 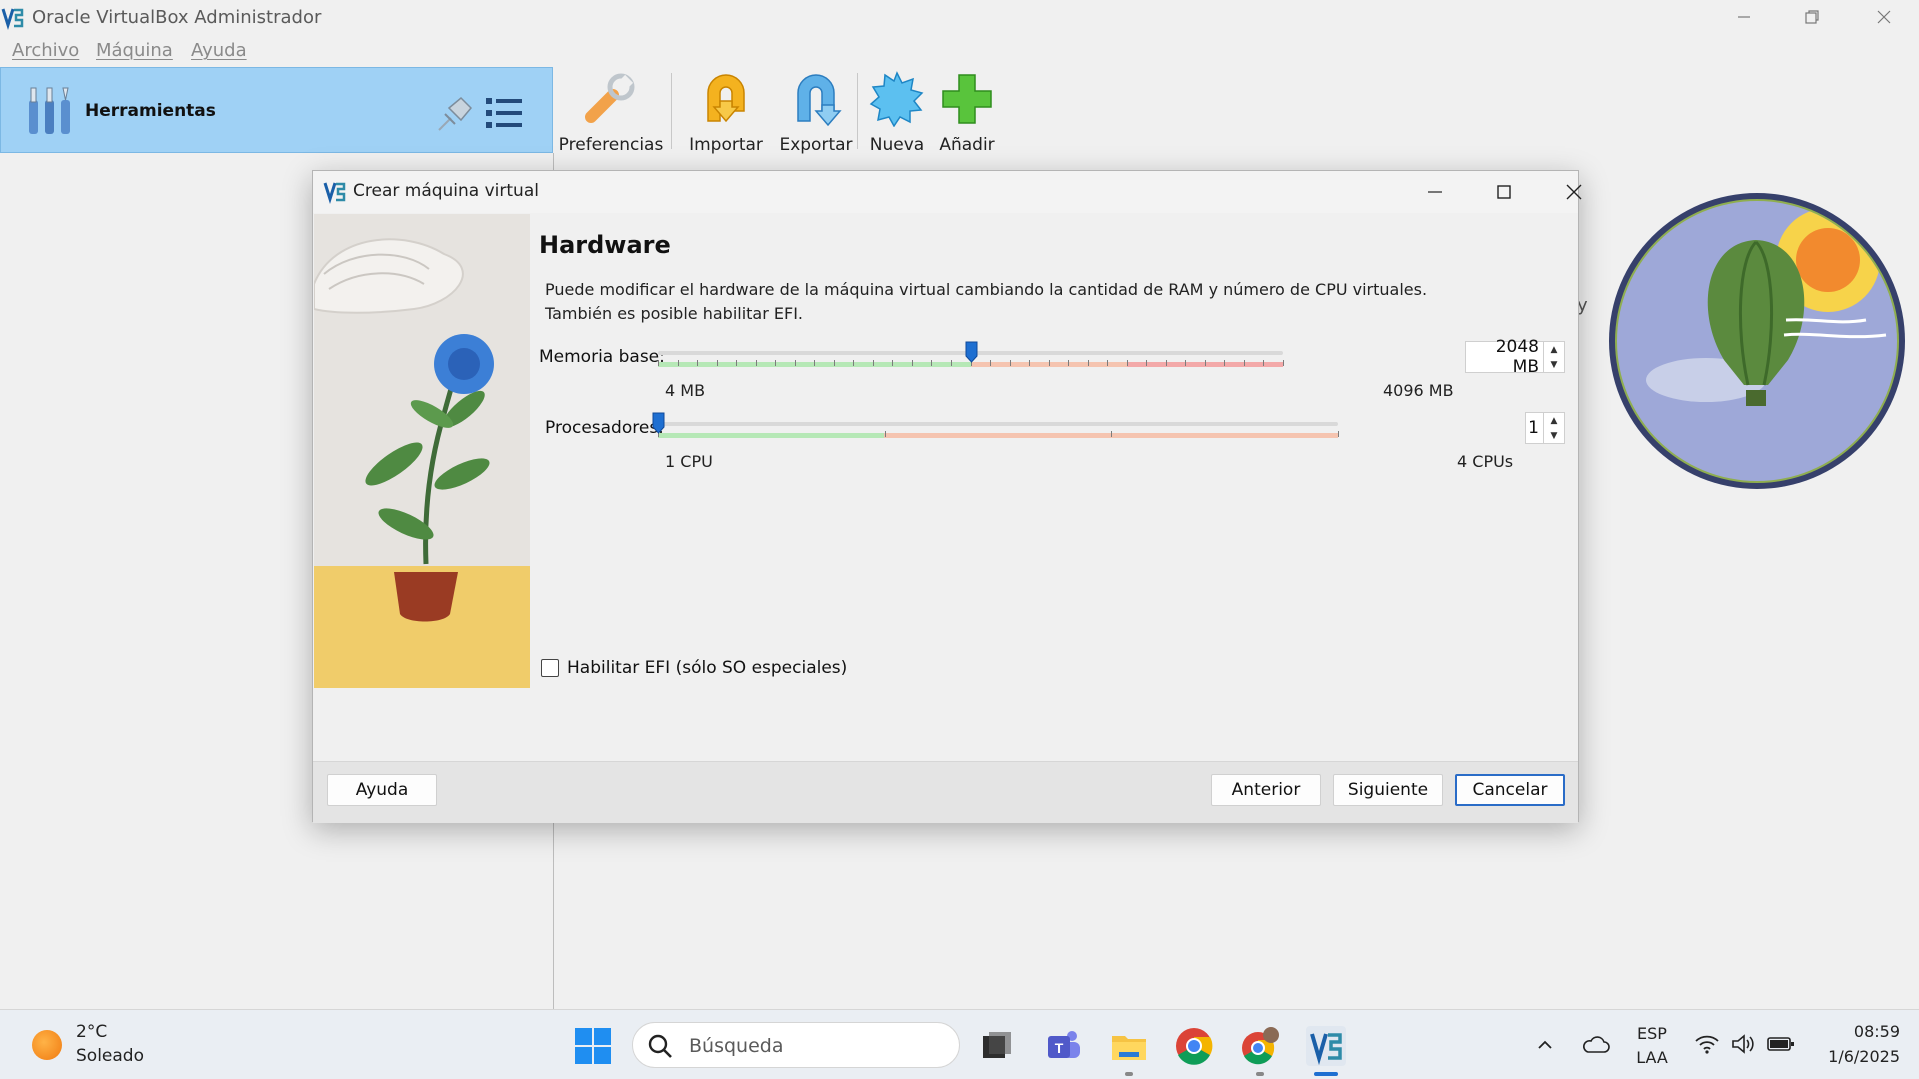 I want to click on menu-archivo: Archivo, so click(x=45, y=50).